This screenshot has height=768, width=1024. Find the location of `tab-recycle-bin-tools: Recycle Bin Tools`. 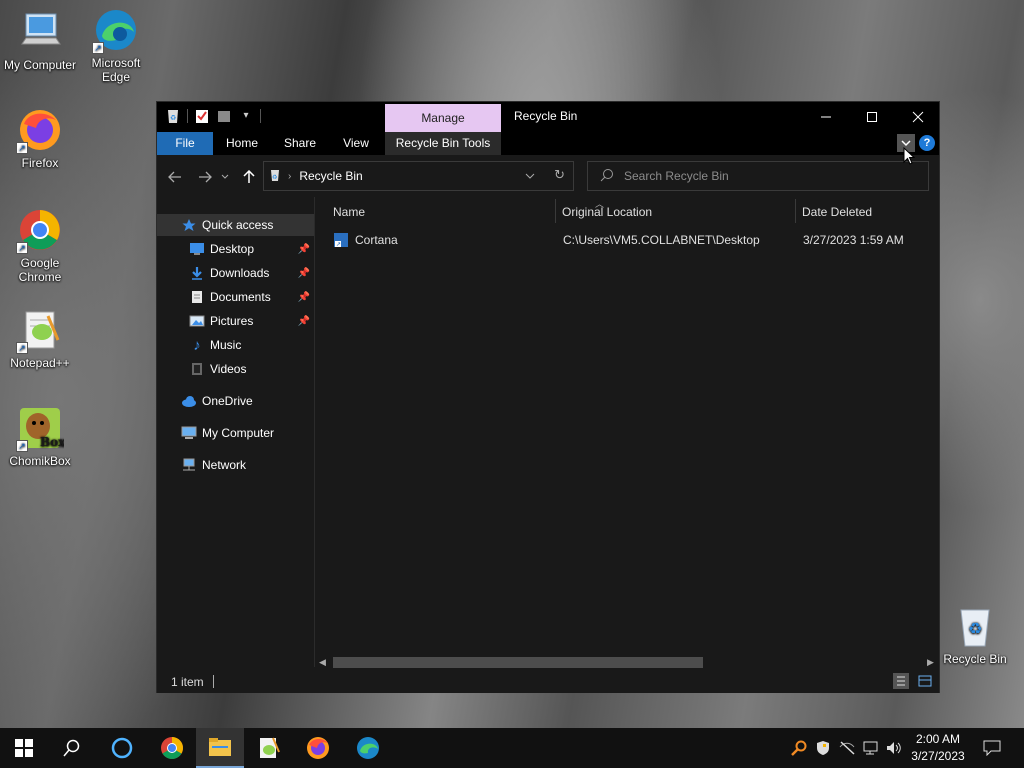

tab-recycle-bin-tools: Recycle Bin Tools is located at coordinates (443, 143).